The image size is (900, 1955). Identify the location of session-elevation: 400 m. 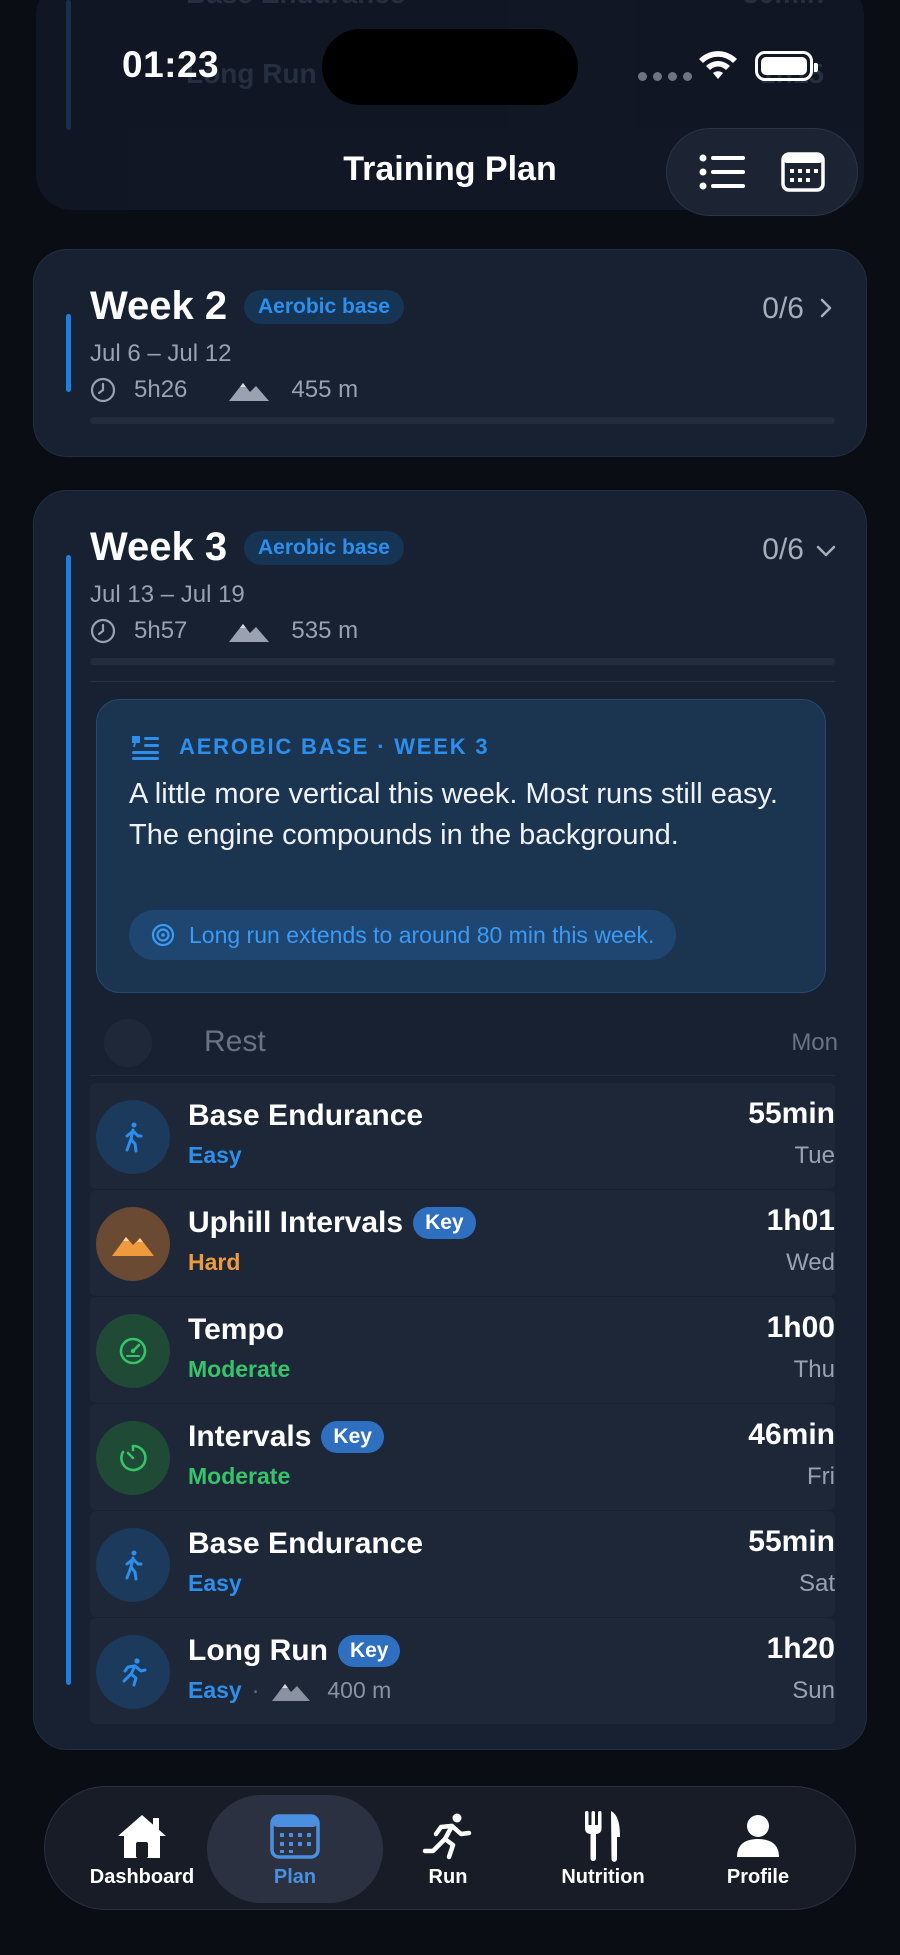
(359, 1690).